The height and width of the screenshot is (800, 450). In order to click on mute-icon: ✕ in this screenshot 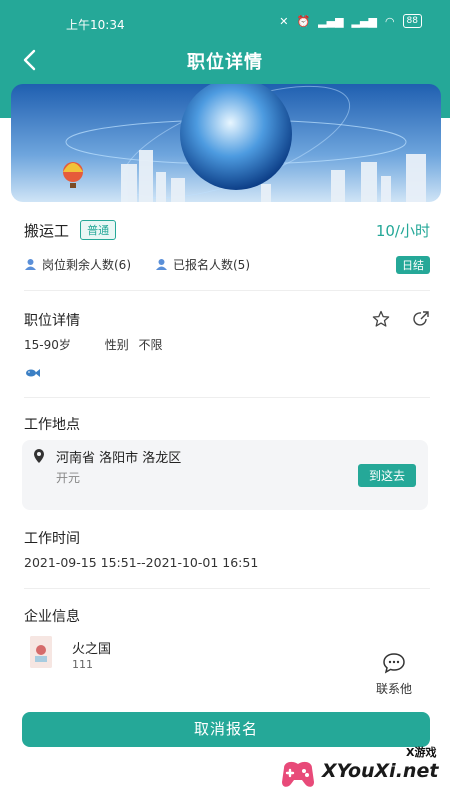, I will do `click(284, 21)`.